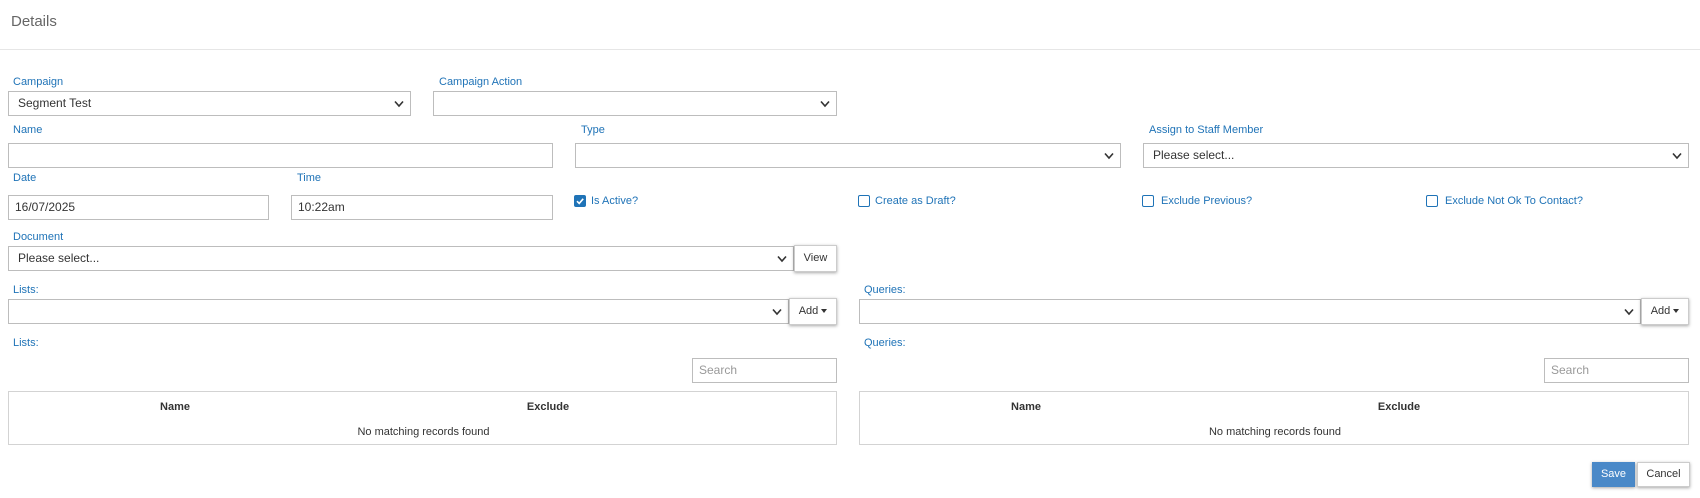  I want to click on exclude-previous-checkbox, so click(1148, 201).